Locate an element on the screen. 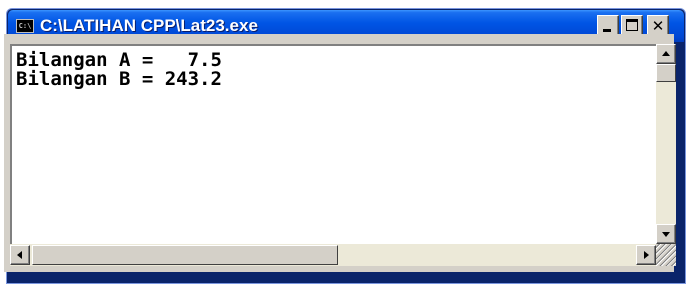 The height and width of the screenshot is (288, 694). console-icon: C:\ is located at coordinates (25, 26).